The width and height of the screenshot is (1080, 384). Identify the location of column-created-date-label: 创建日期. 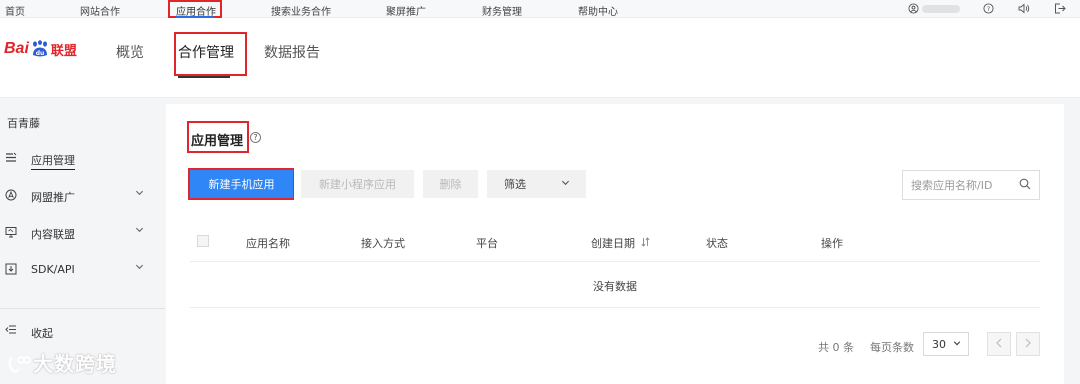
(613, 243).